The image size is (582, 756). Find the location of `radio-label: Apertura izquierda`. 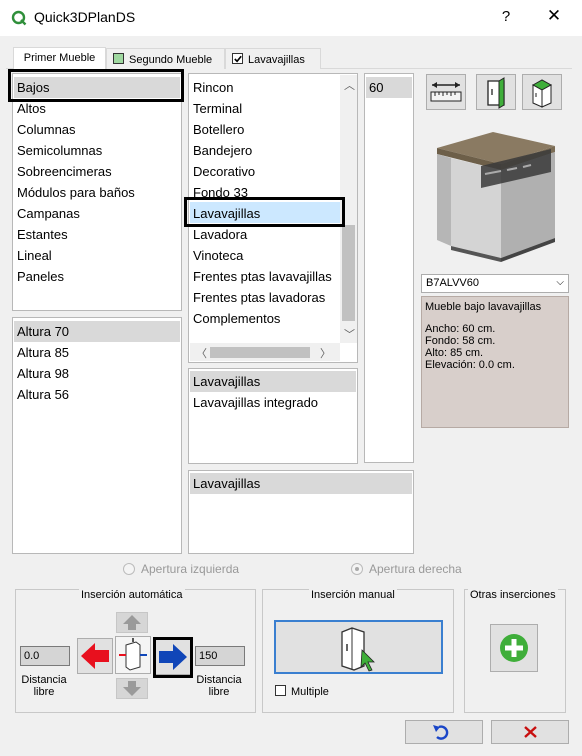

radio-label: Apertura izquierda is located at coordinates (190, 569).